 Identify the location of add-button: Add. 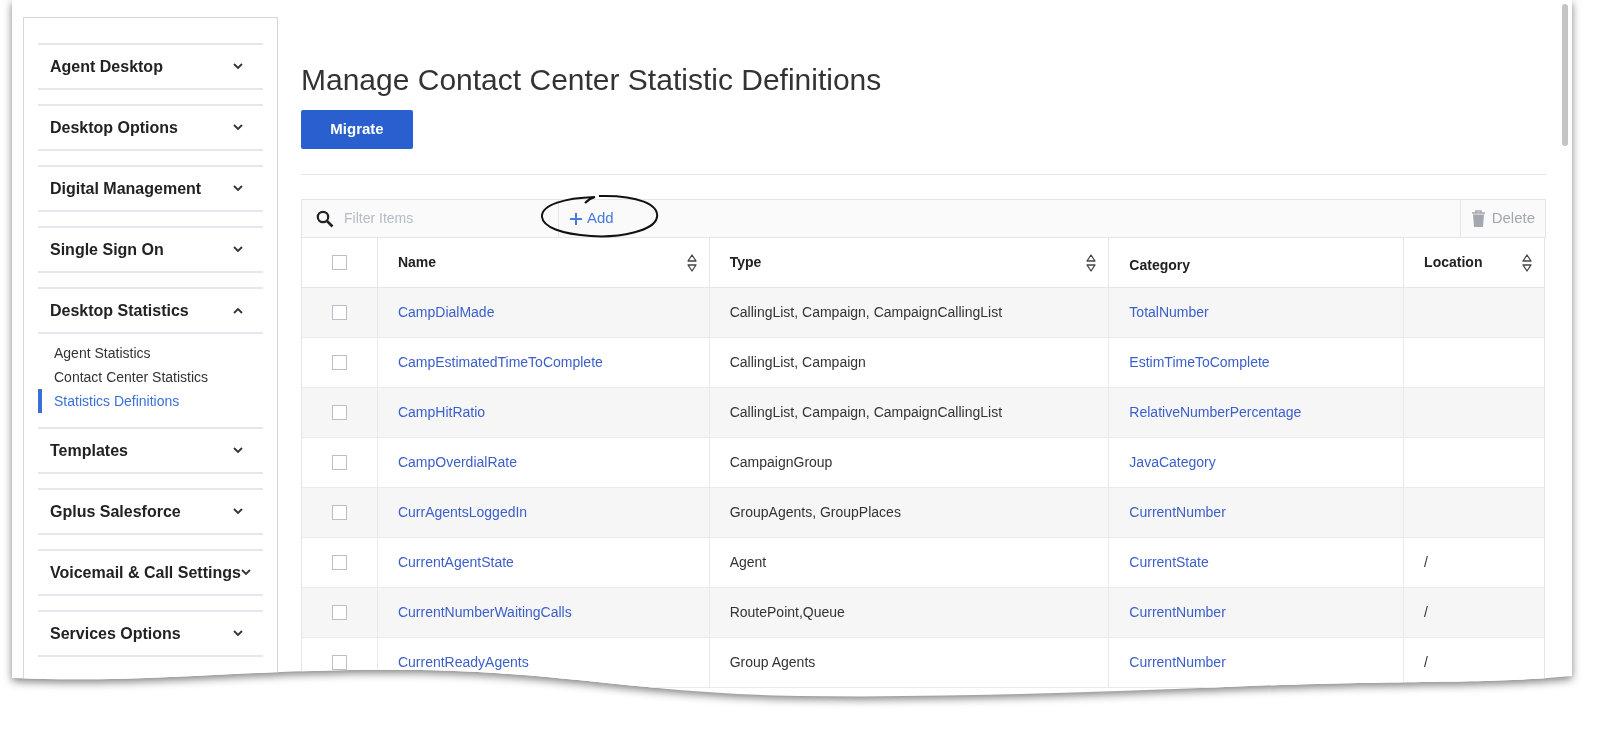
(591, 218).